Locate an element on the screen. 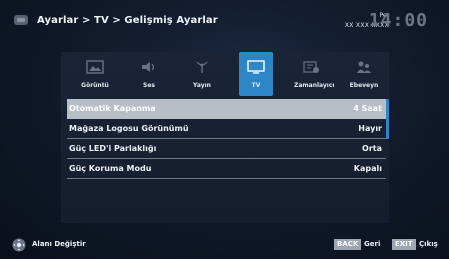 This screenshot has width=449, height=259. category-parental: Ebeveyn is located at coordinates (364, 74).